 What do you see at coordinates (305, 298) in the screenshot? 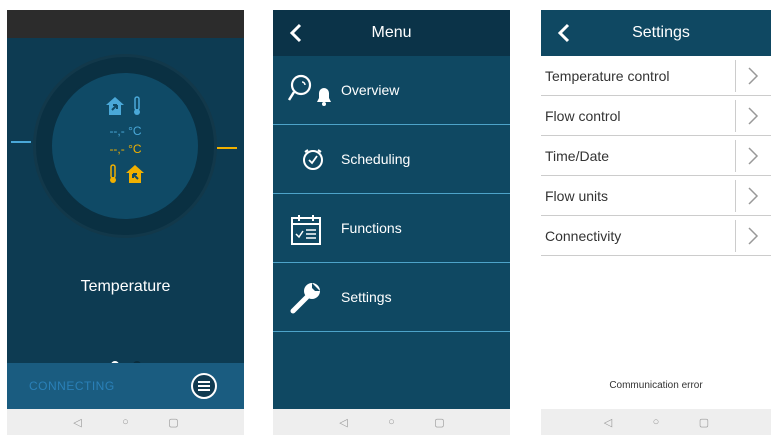
I see `wrench-icon` at bounding box center [305, 298].